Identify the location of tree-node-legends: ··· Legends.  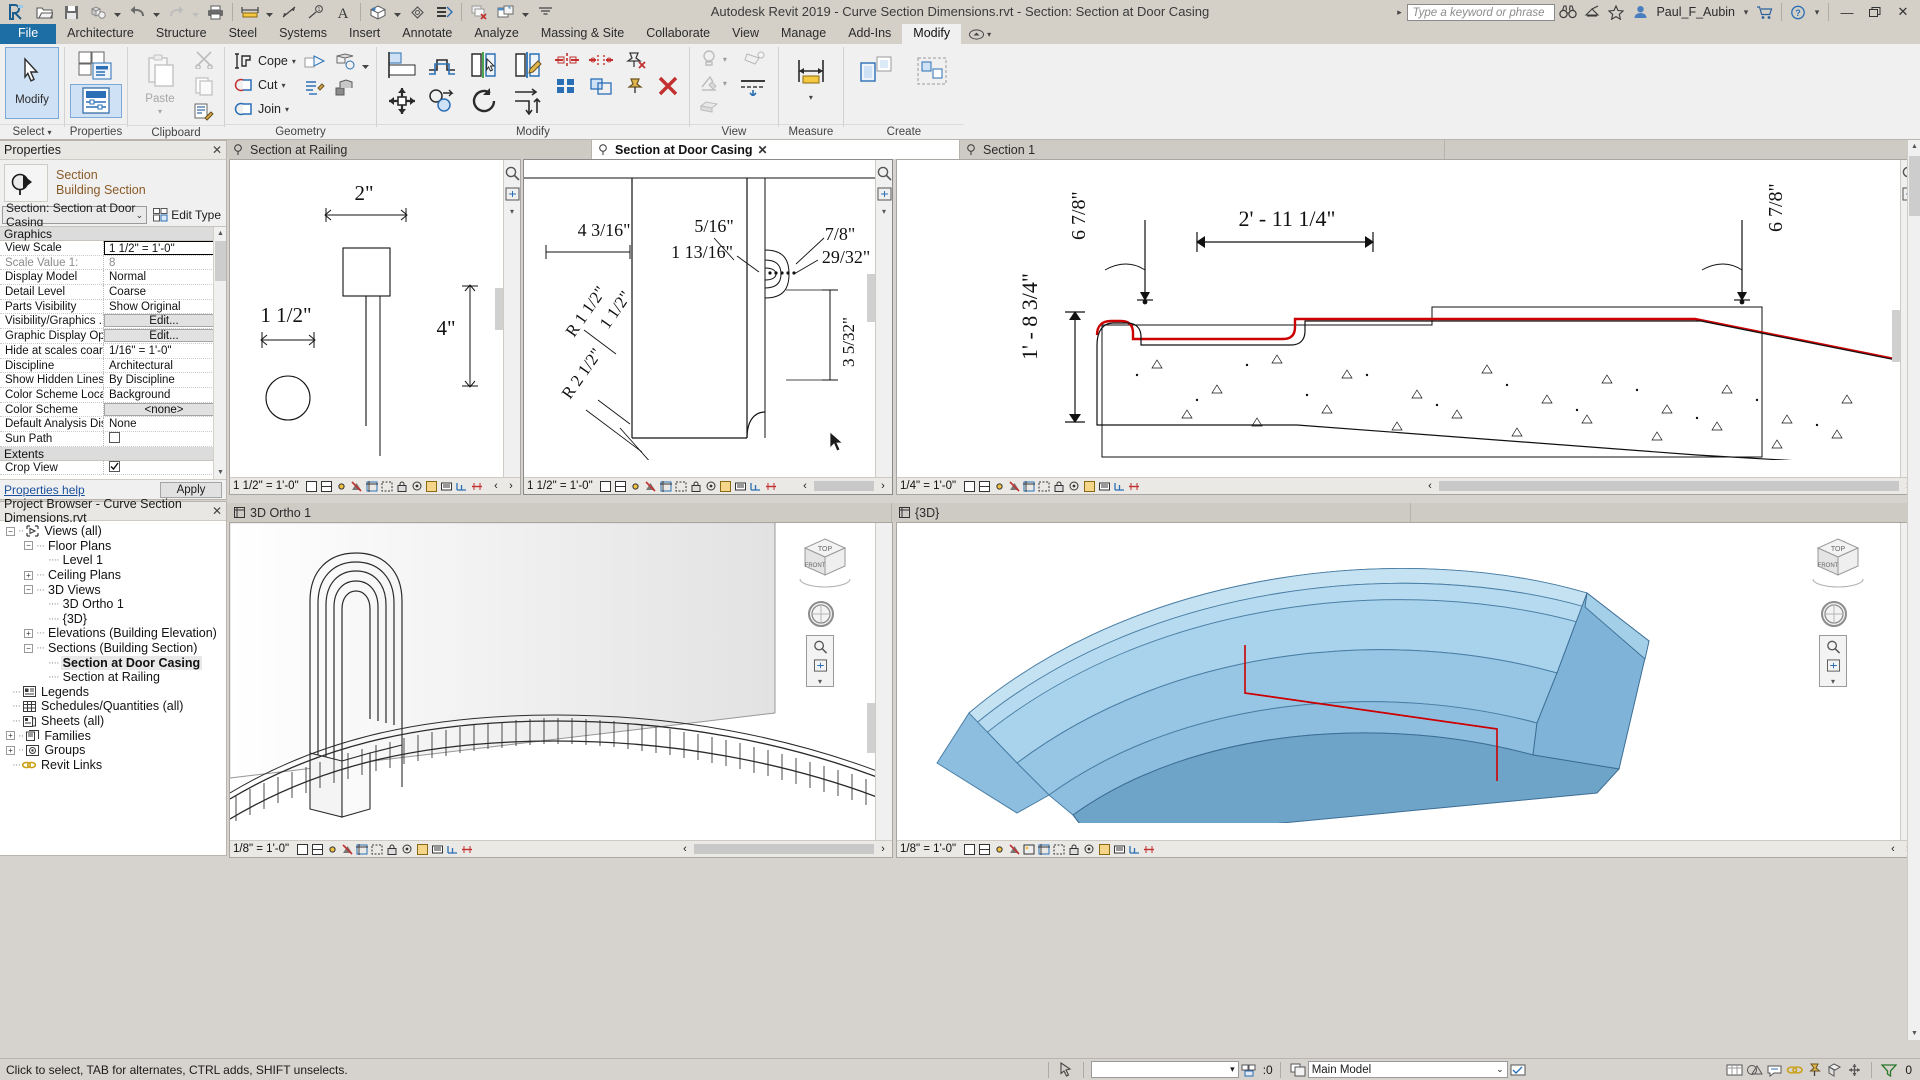
(114, 692).